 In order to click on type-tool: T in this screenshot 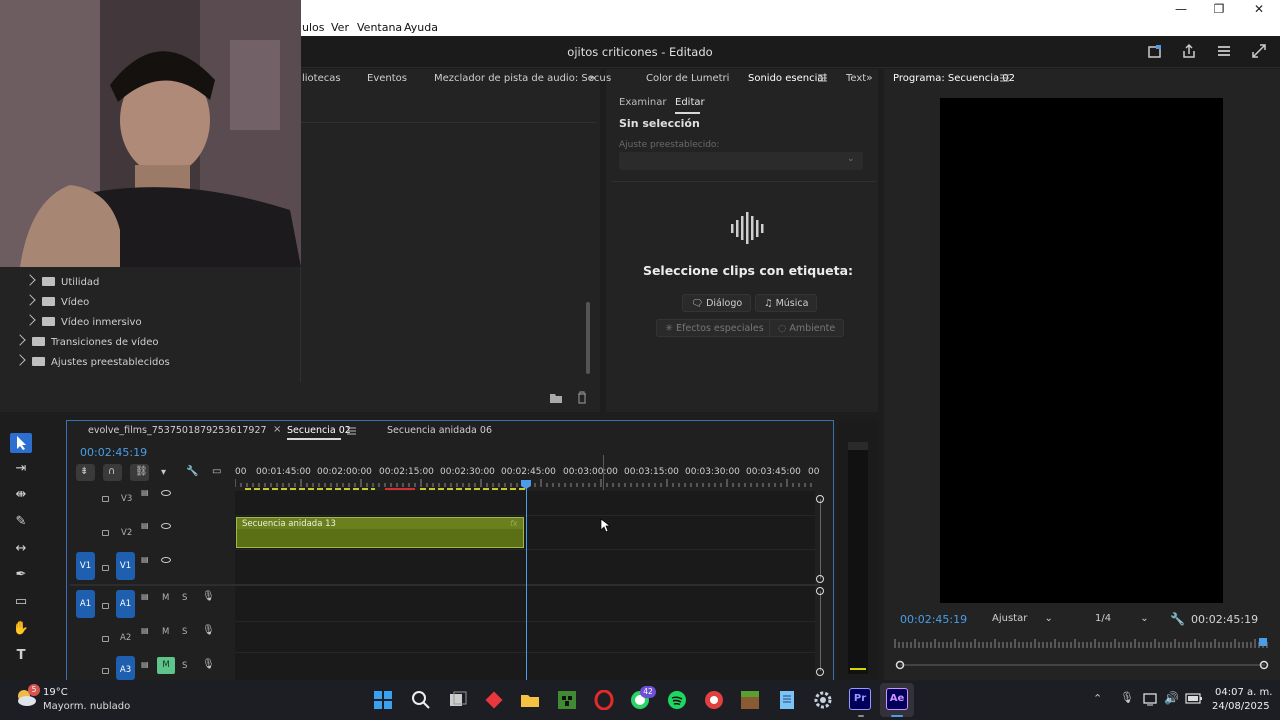, I will do `click(21, 658)`.